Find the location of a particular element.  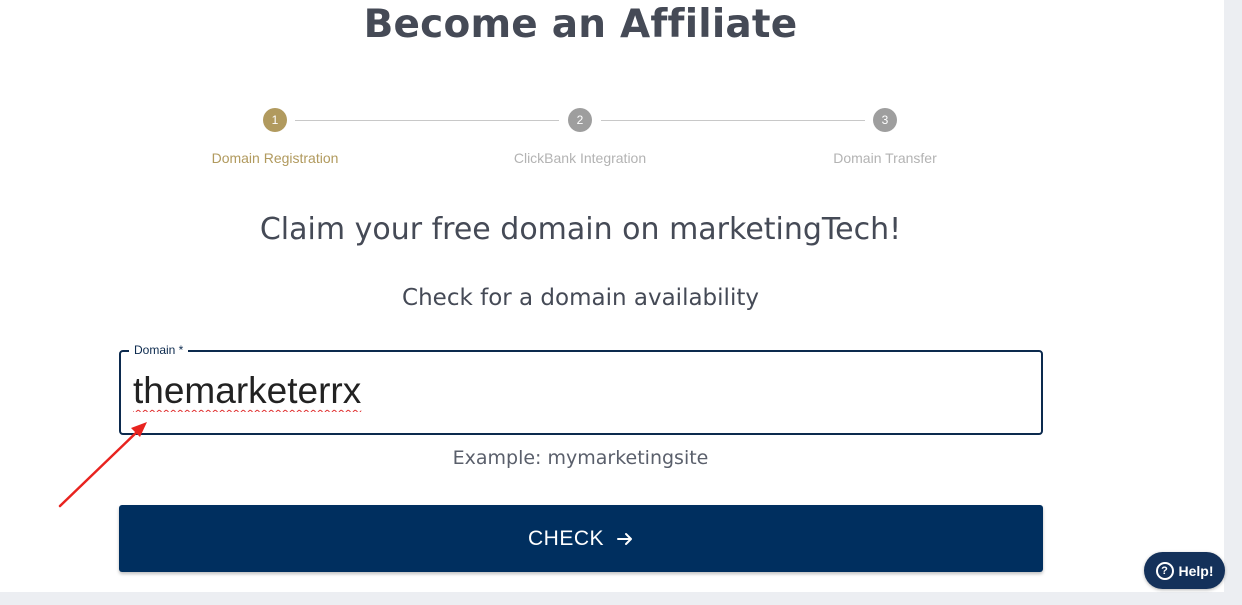

help-button: ? Help! is located at coordinates (1184, 570).